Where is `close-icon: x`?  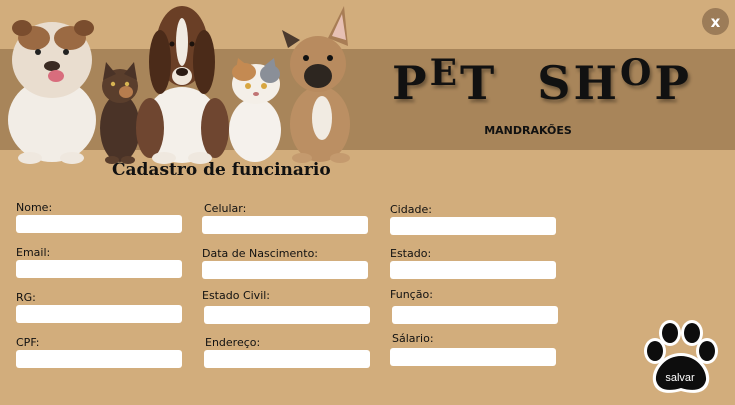
close-icon: x is located at coordinates (715, 21).